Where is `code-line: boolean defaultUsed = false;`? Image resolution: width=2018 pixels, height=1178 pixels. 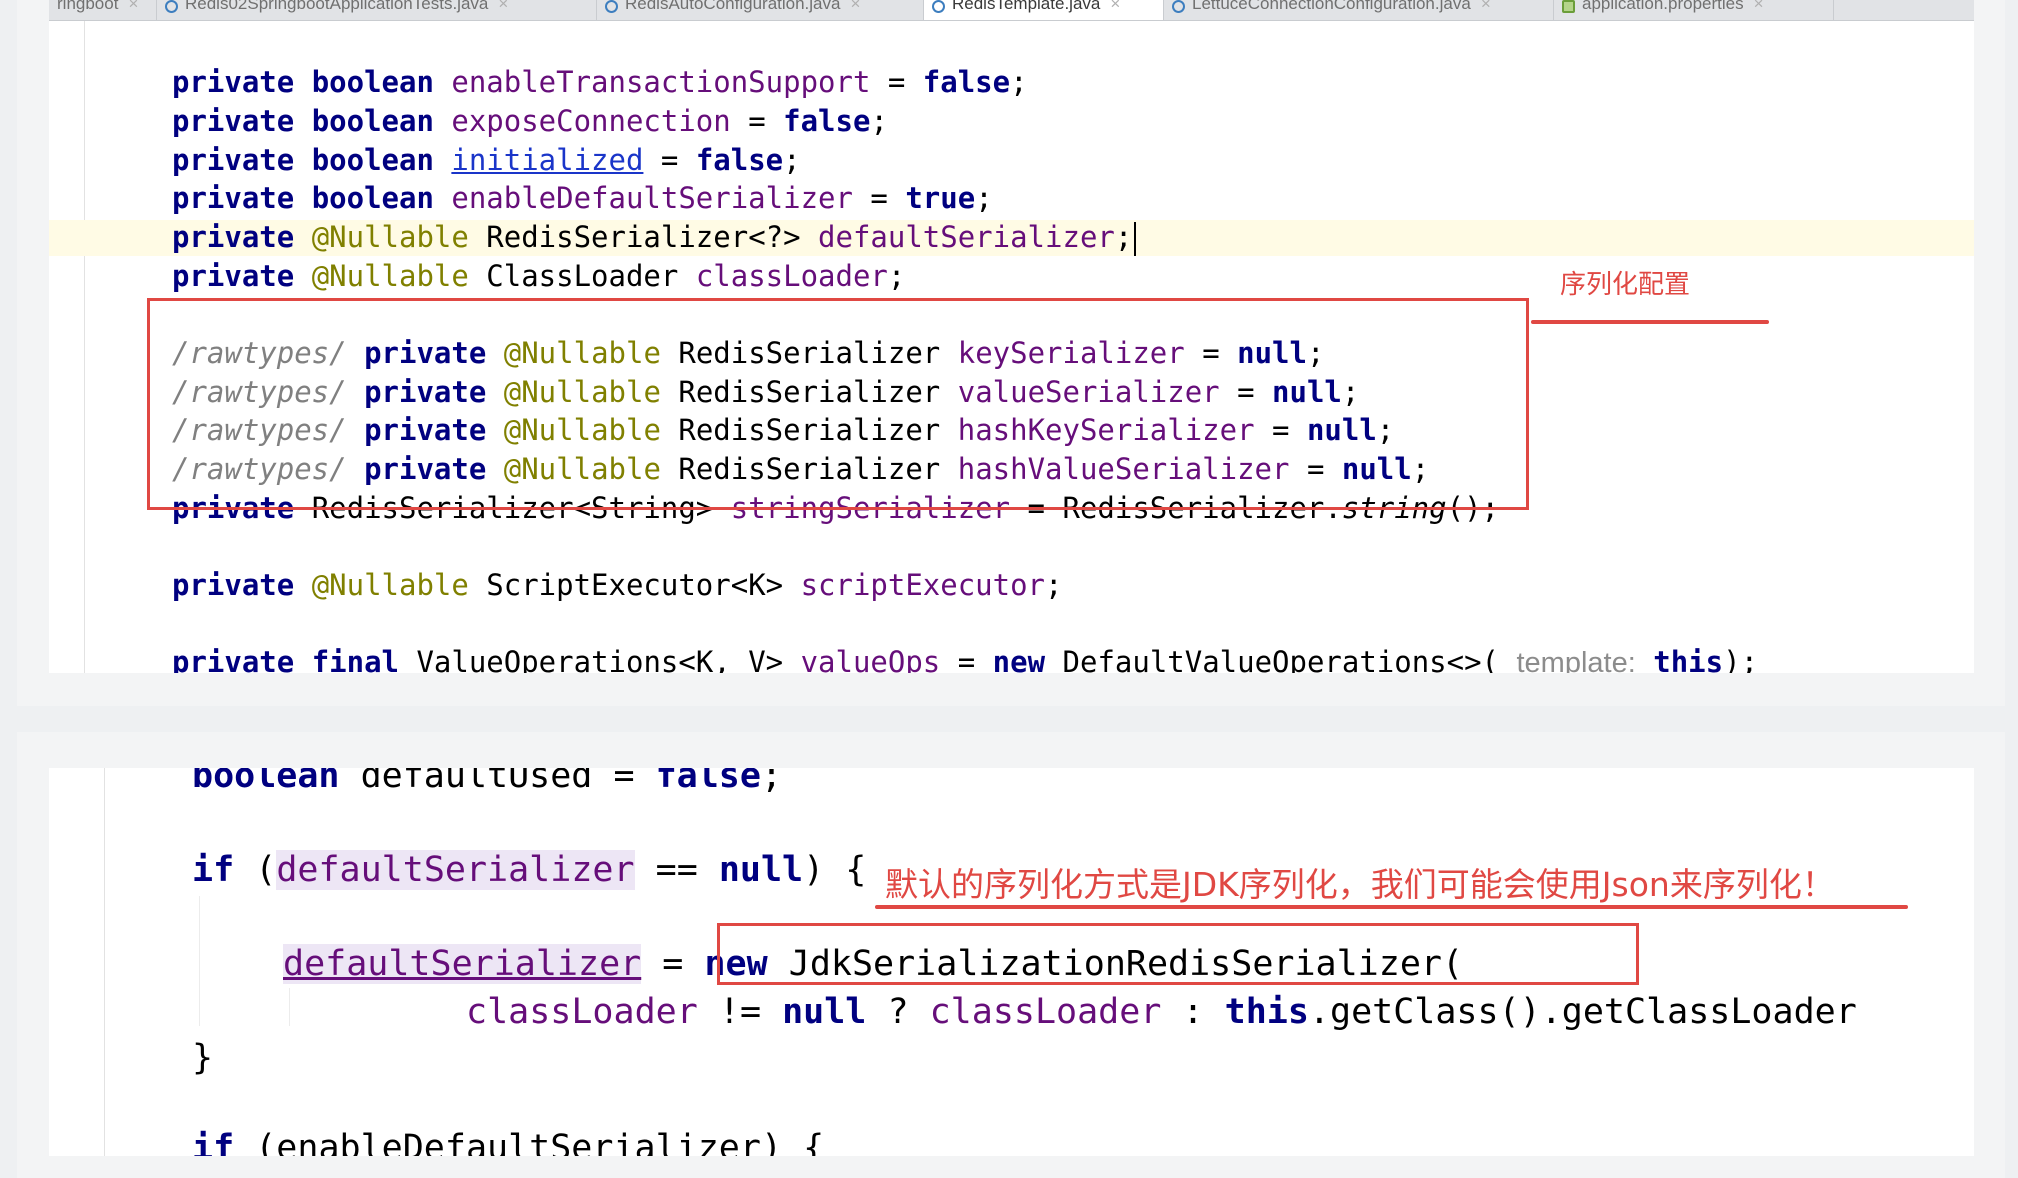
code-line: boolean defaultUsed = false; is located at coordinates (487, 782).